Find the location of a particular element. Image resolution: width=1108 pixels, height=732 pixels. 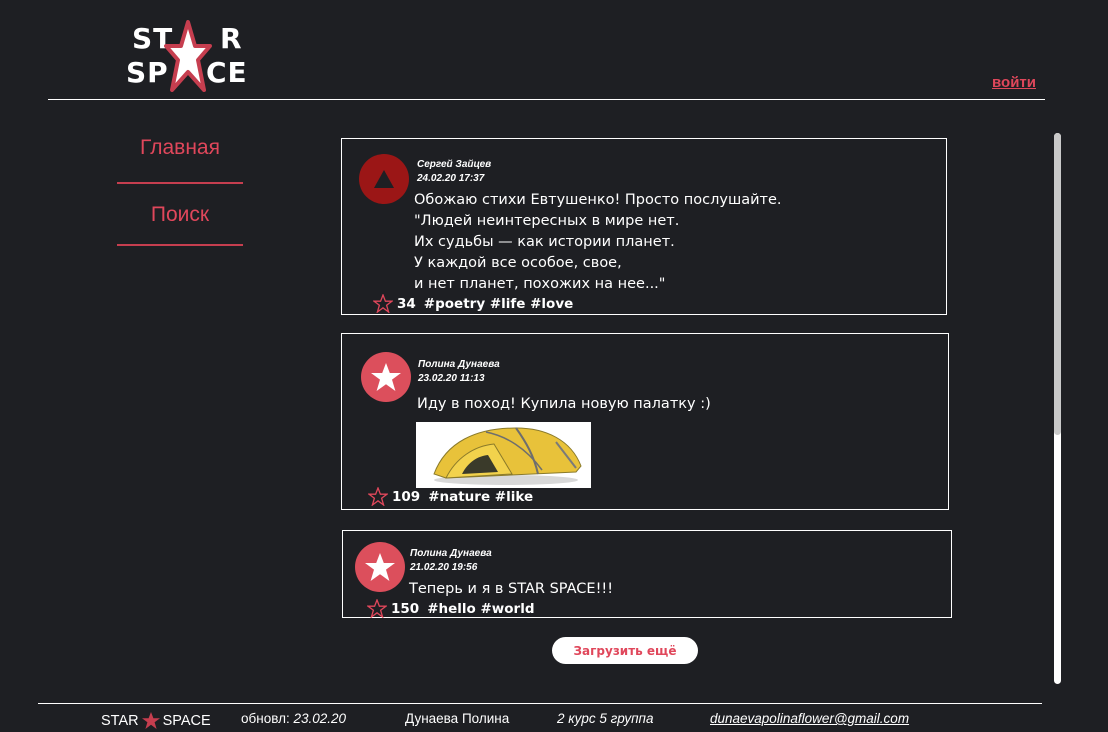

logo-text-bottom-left: SP is located at coordinates (147, 72).